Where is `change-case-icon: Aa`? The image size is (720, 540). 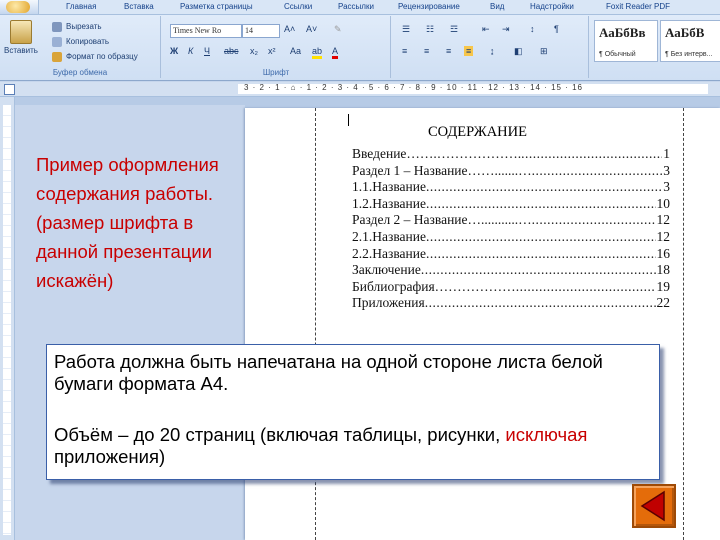 change-case-icon: Aa is located at coordinates (295, 51).